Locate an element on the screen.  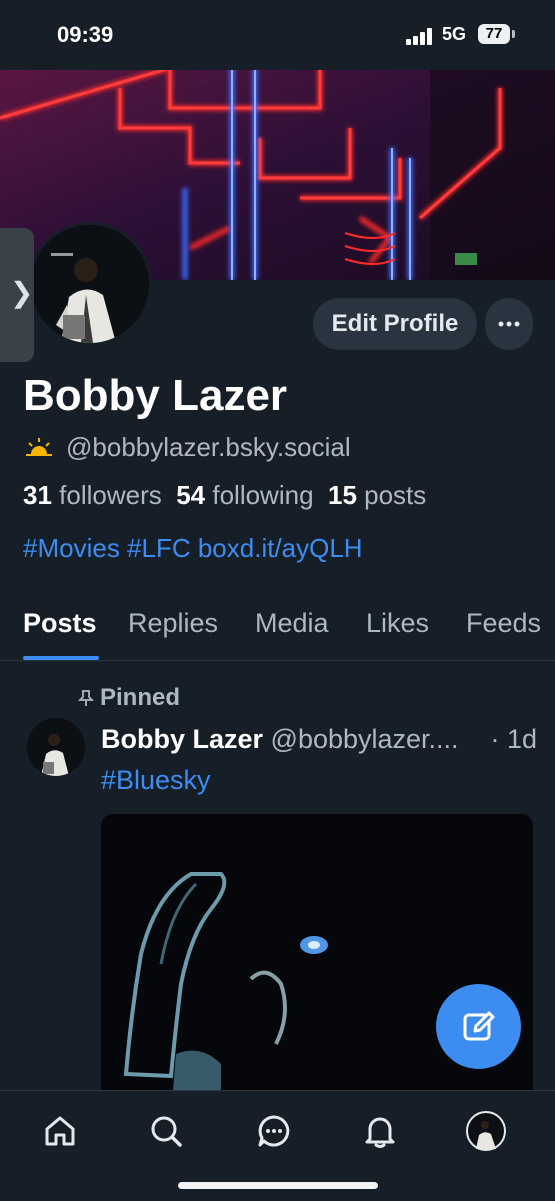
ellipsis-icon is located at coordinates (509, 324).